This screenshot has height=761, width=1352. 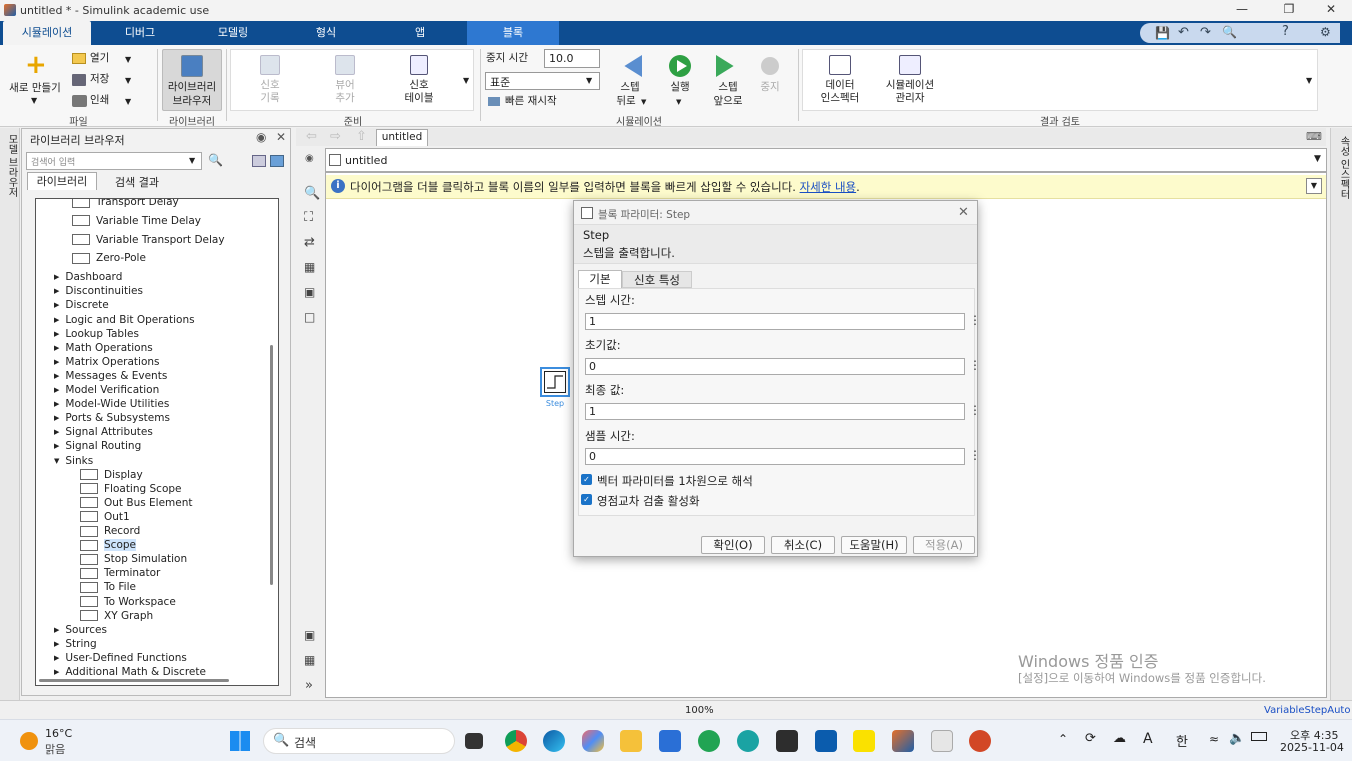 I want to click on prepare-expand-icon: ▼, so click(x=466, y=80).